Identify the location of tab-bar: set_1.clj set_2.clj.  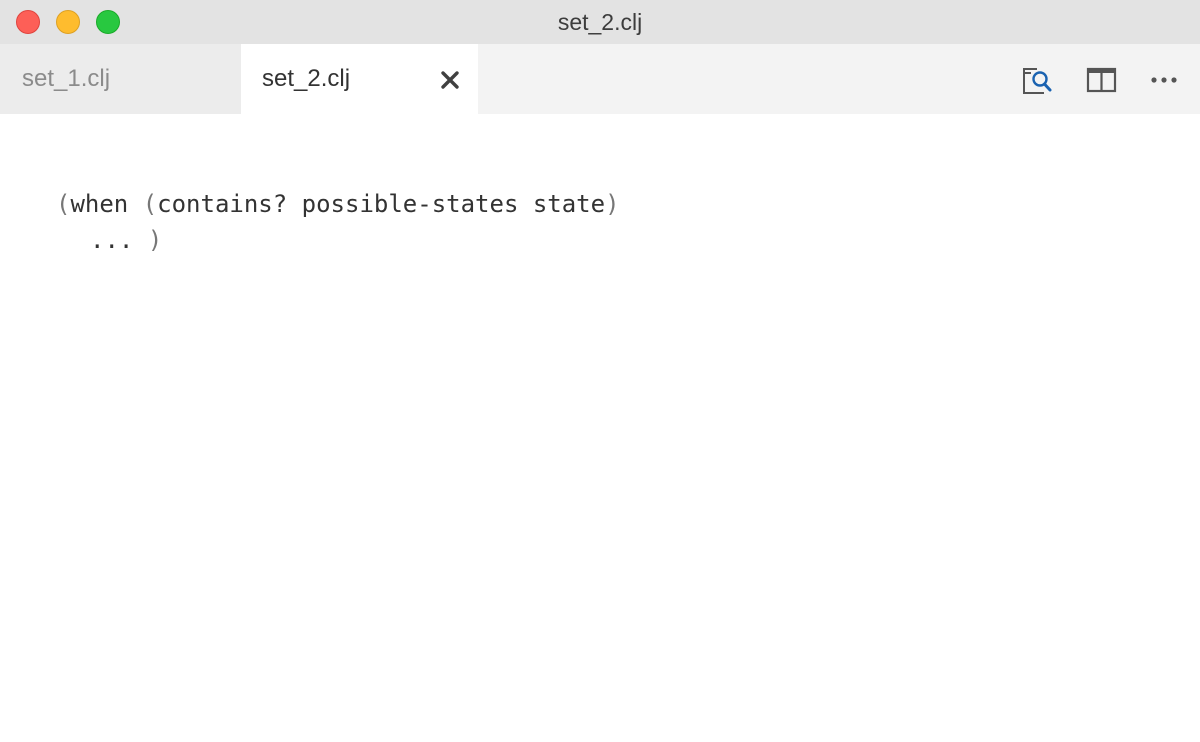
(600, 79).